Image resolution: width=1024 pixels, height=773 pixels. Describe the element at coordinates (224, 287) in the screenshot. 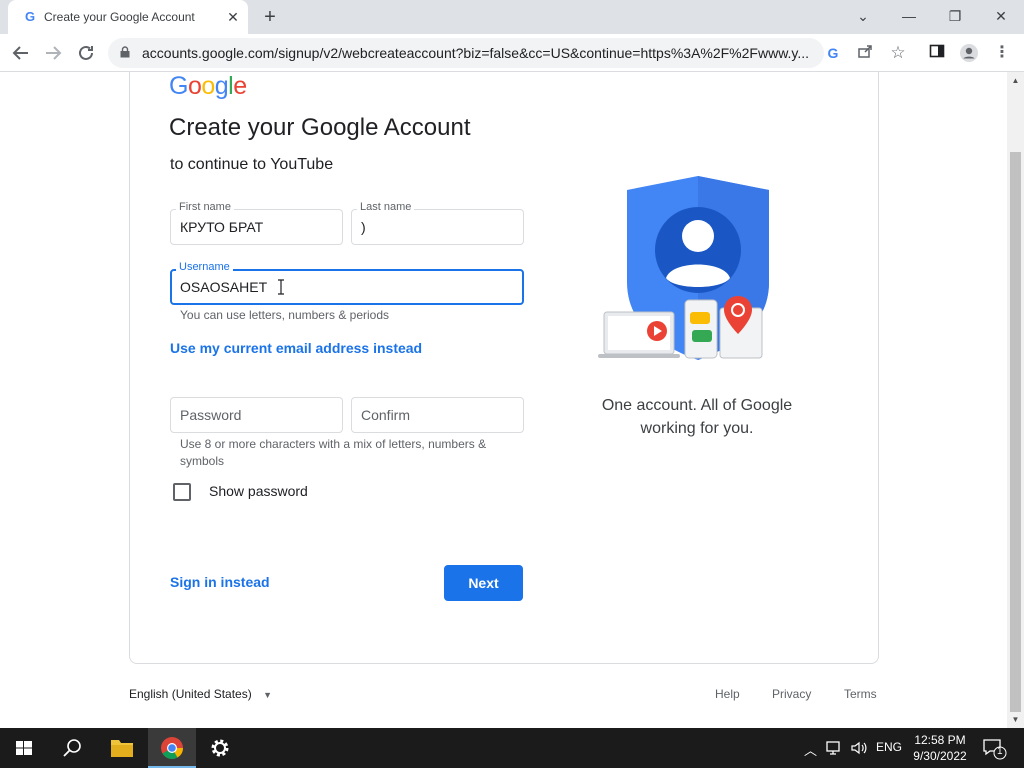

I see `username-value: OSAOSAHET` at that location.